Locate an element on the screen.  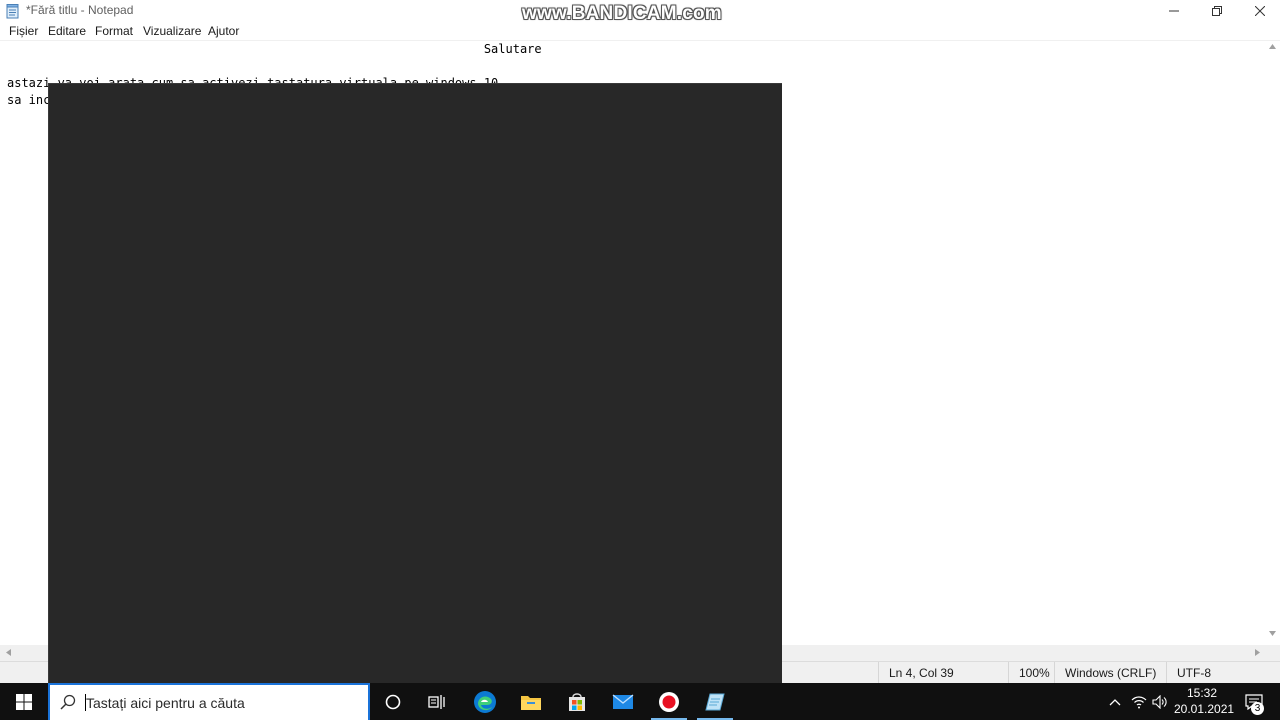
scroll-down-icon is located at coordinates (1272, 633).